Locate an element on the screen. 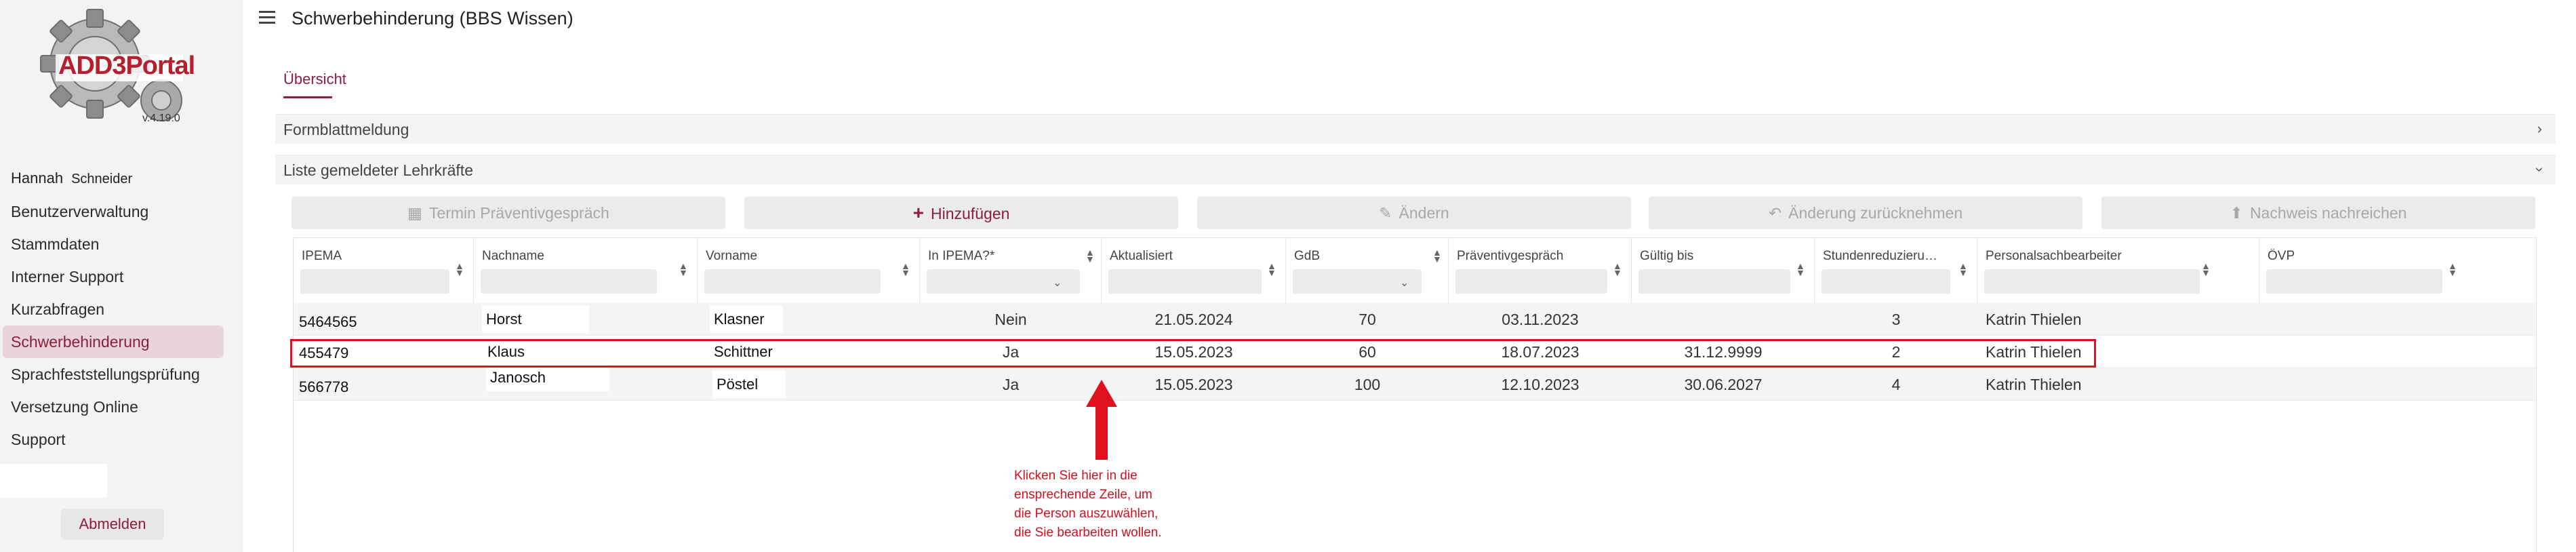 The height and width of the screenshot is (552, 2576). column-header-nachname: Nachname ▲ ▼ is located at coordinates (586, 270).